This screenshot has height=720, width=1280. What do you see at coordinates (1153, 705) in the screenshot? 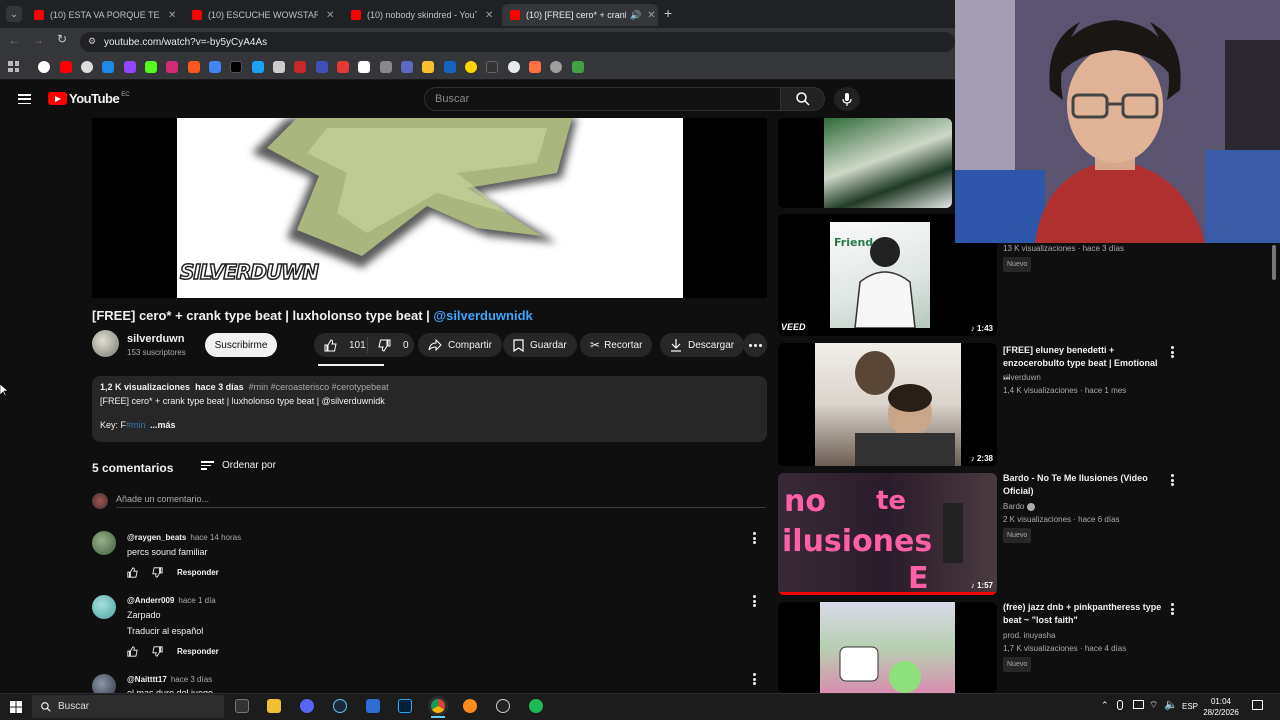
I see `wifi-tray-icon: ⌔` at bounding box center [1153, 705].